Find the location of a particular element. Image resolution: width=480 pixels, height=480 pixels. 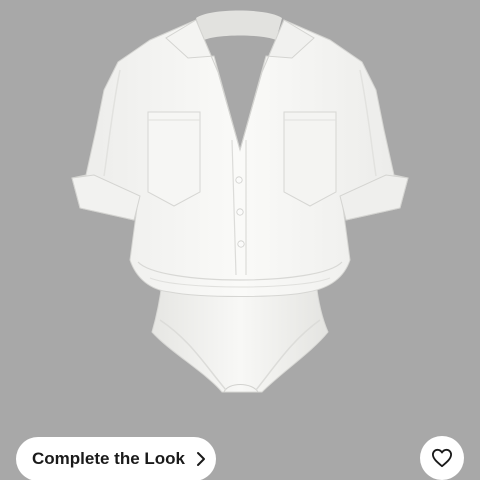

complete-the-look-label: Complete the Look is located at coordinates (109, 458).